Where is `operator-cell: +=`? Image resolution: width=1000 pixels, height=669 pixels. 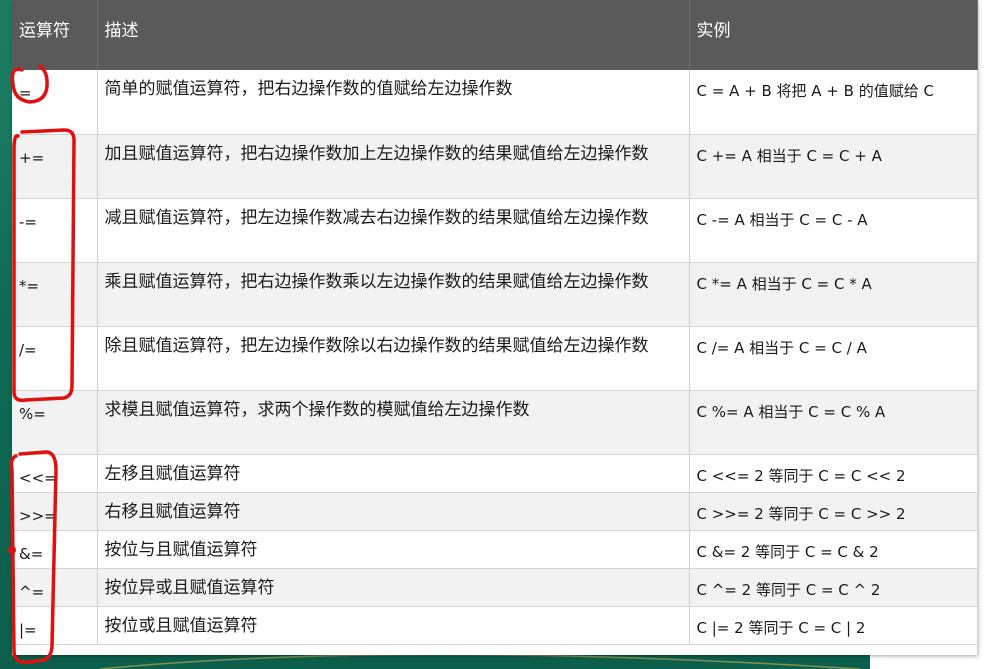 operator-cell: += is located at coordinates (55, 166).